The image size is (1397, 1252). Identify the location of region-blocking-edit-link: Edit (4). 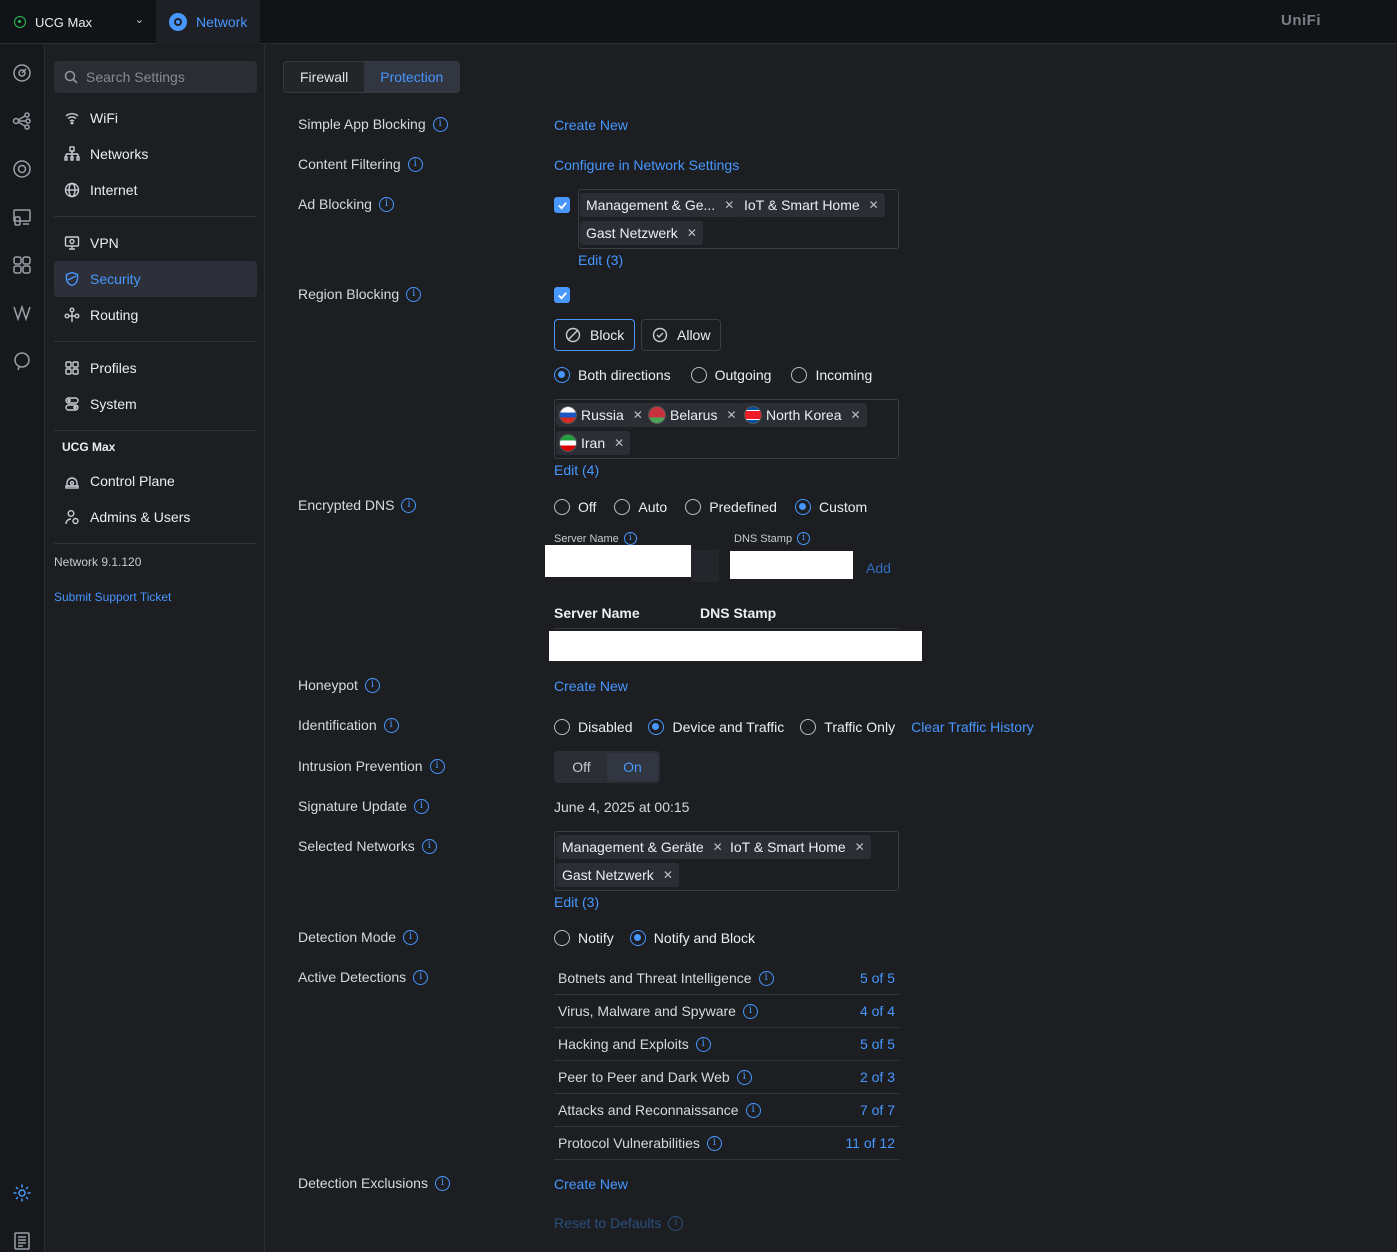
(576, 470).